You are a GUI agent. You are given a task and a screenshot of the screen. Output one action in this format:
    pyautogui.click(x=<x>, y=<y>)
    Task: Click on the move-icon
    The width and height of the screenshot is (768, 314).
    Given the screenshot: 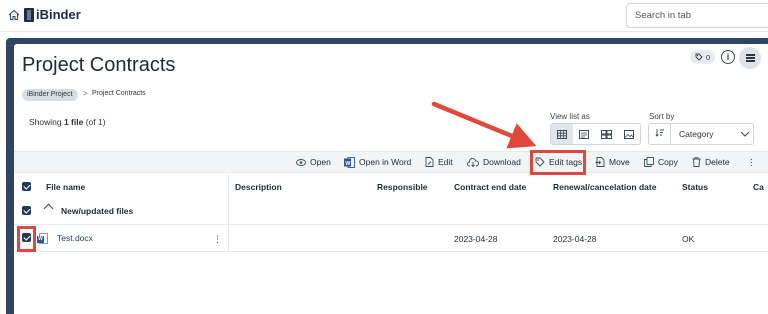 What is the action you would take?
    pyautogui.click(x=600, y=162)
    